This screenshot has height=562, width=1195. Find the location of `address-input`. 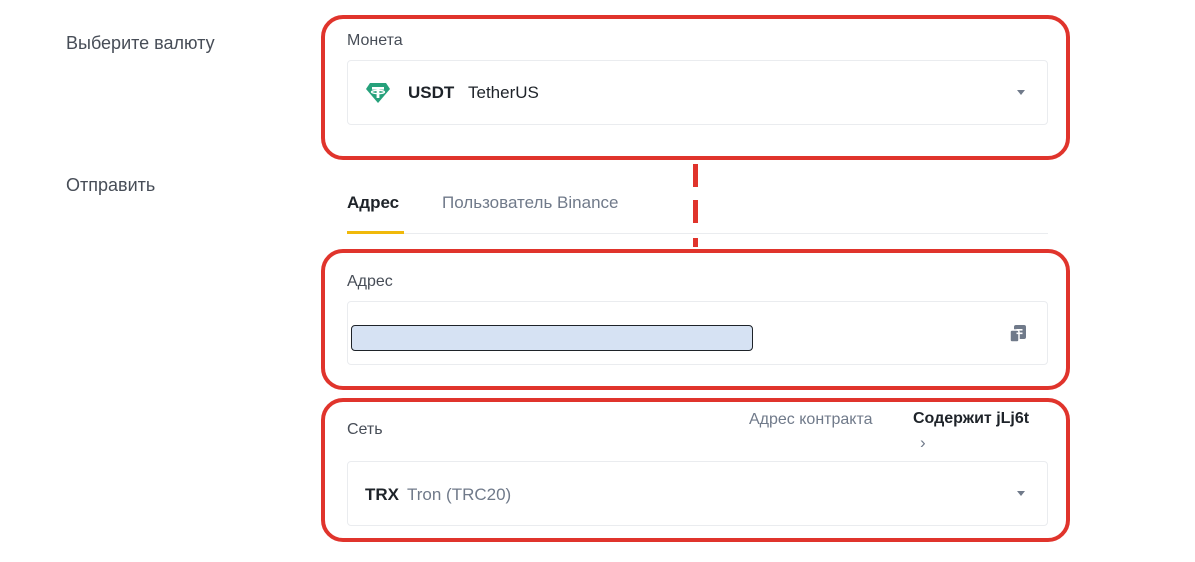

address-input is located at coordinates (697, 333).